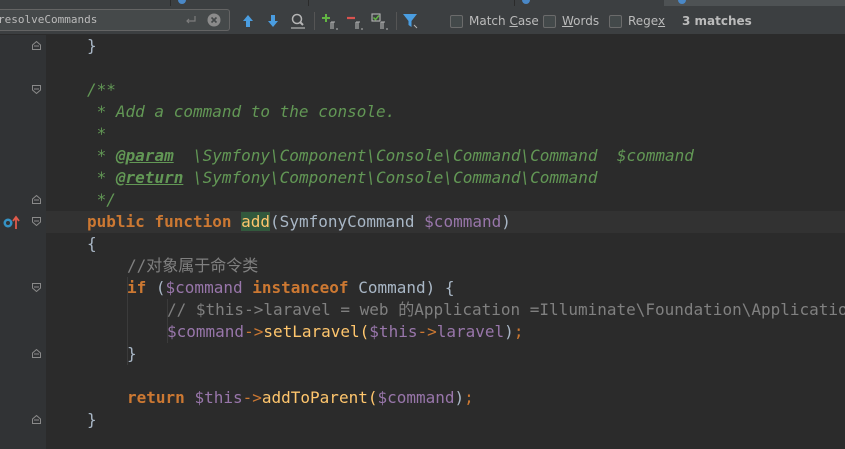 Image resolution: width=845 pixels, height=449 pixels. I want to click on code-line-5: *, so click(97, 133).